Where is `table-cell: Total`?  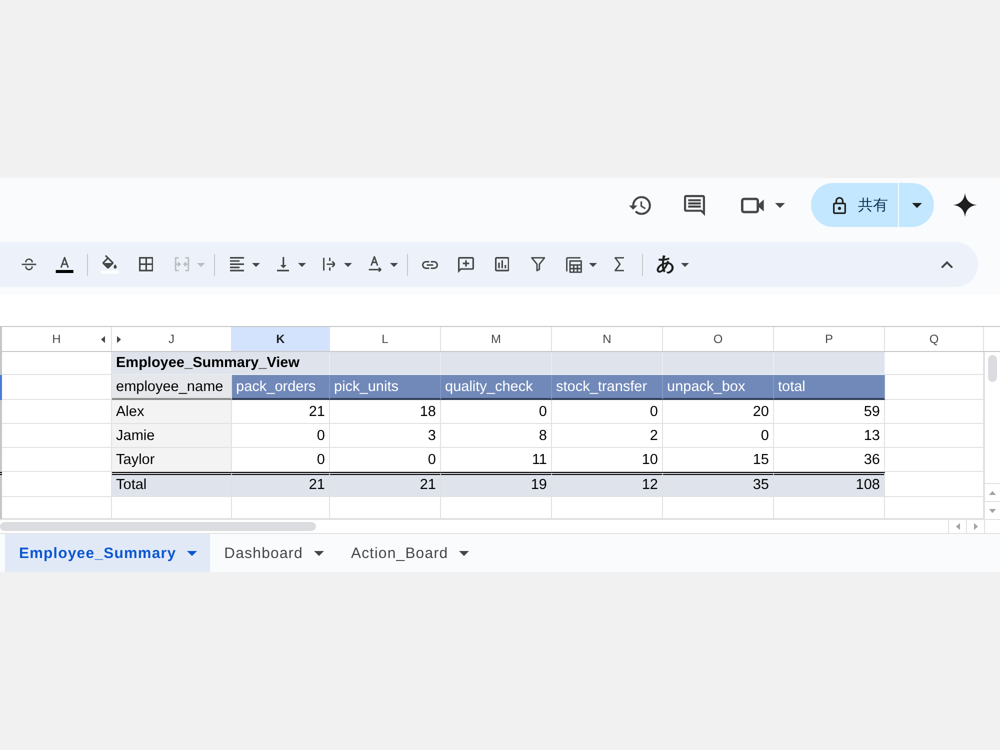 table-cell: Total is located at coordinates (172, 484).